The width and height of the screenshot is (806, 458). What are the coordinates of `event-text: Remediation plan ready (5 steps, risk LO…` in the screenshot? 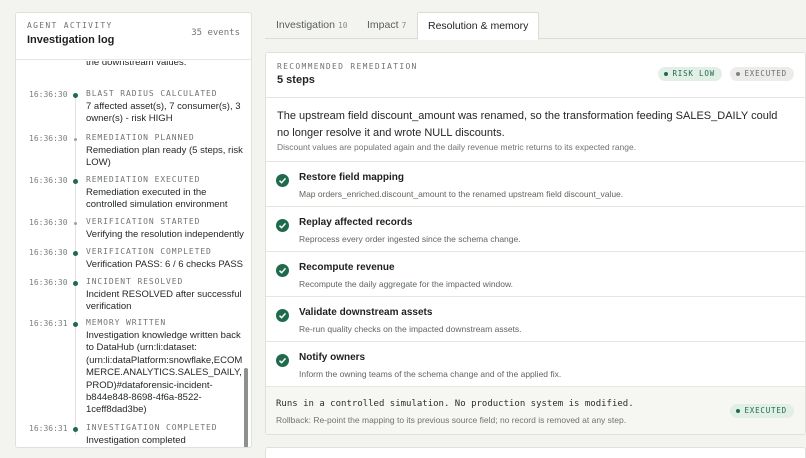 It's located at (164, 157).